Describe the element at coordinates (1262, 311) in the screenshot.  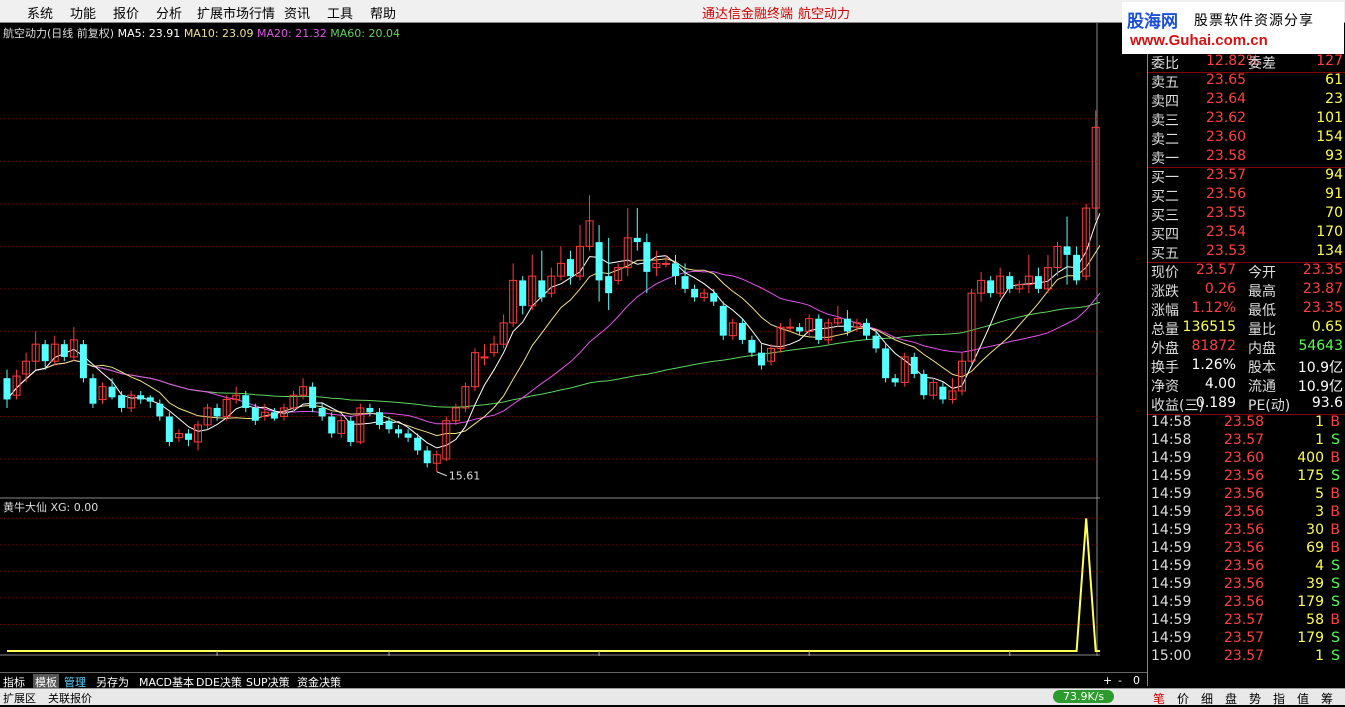
I see `stat-label: 最低` at that location.